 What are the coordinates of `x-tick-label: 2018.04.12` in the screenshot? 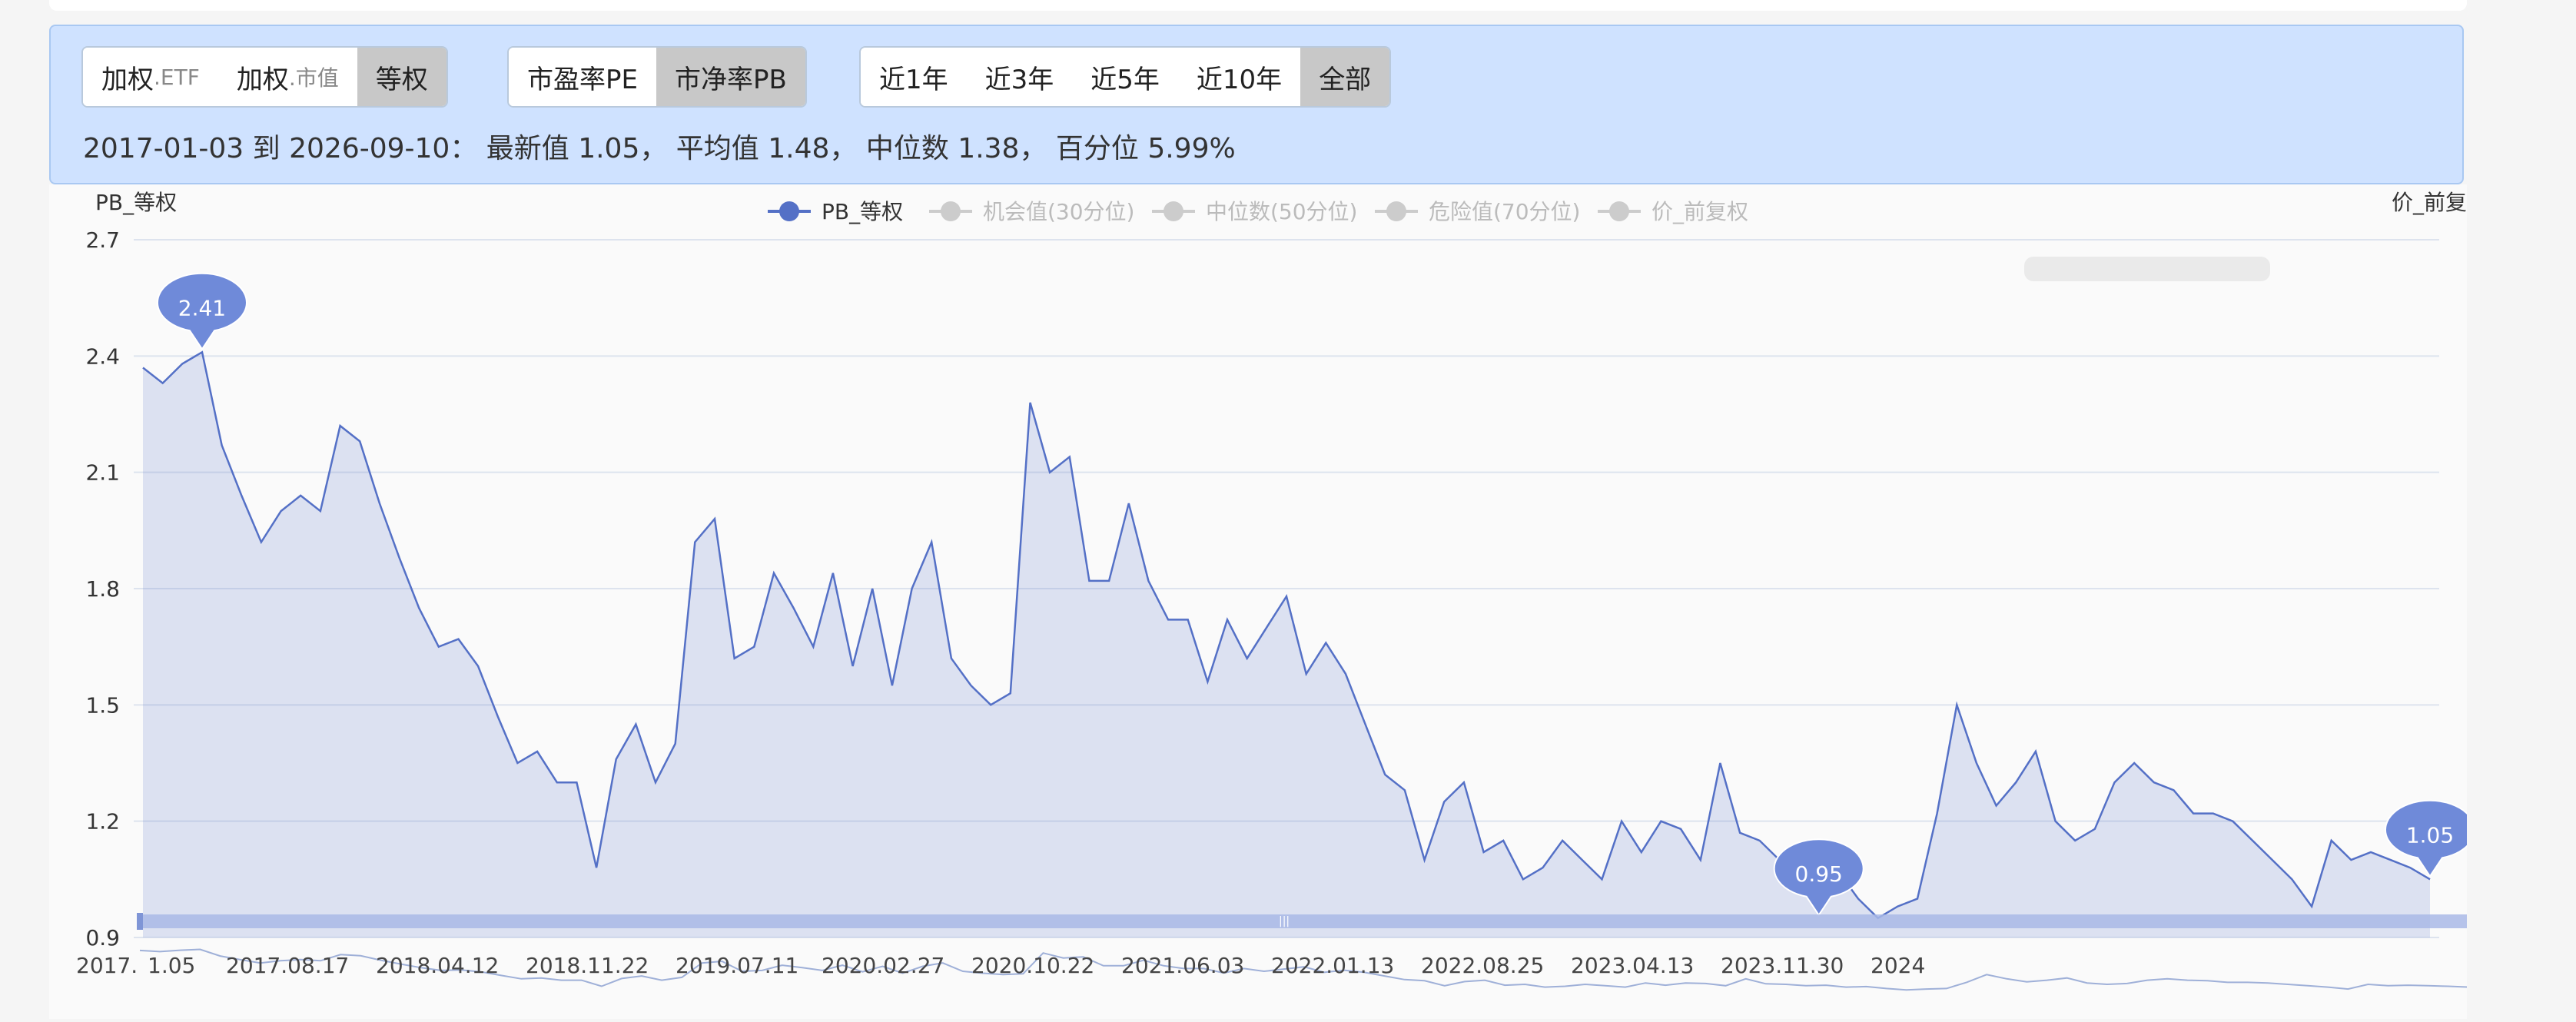 It's located at (437, 966).